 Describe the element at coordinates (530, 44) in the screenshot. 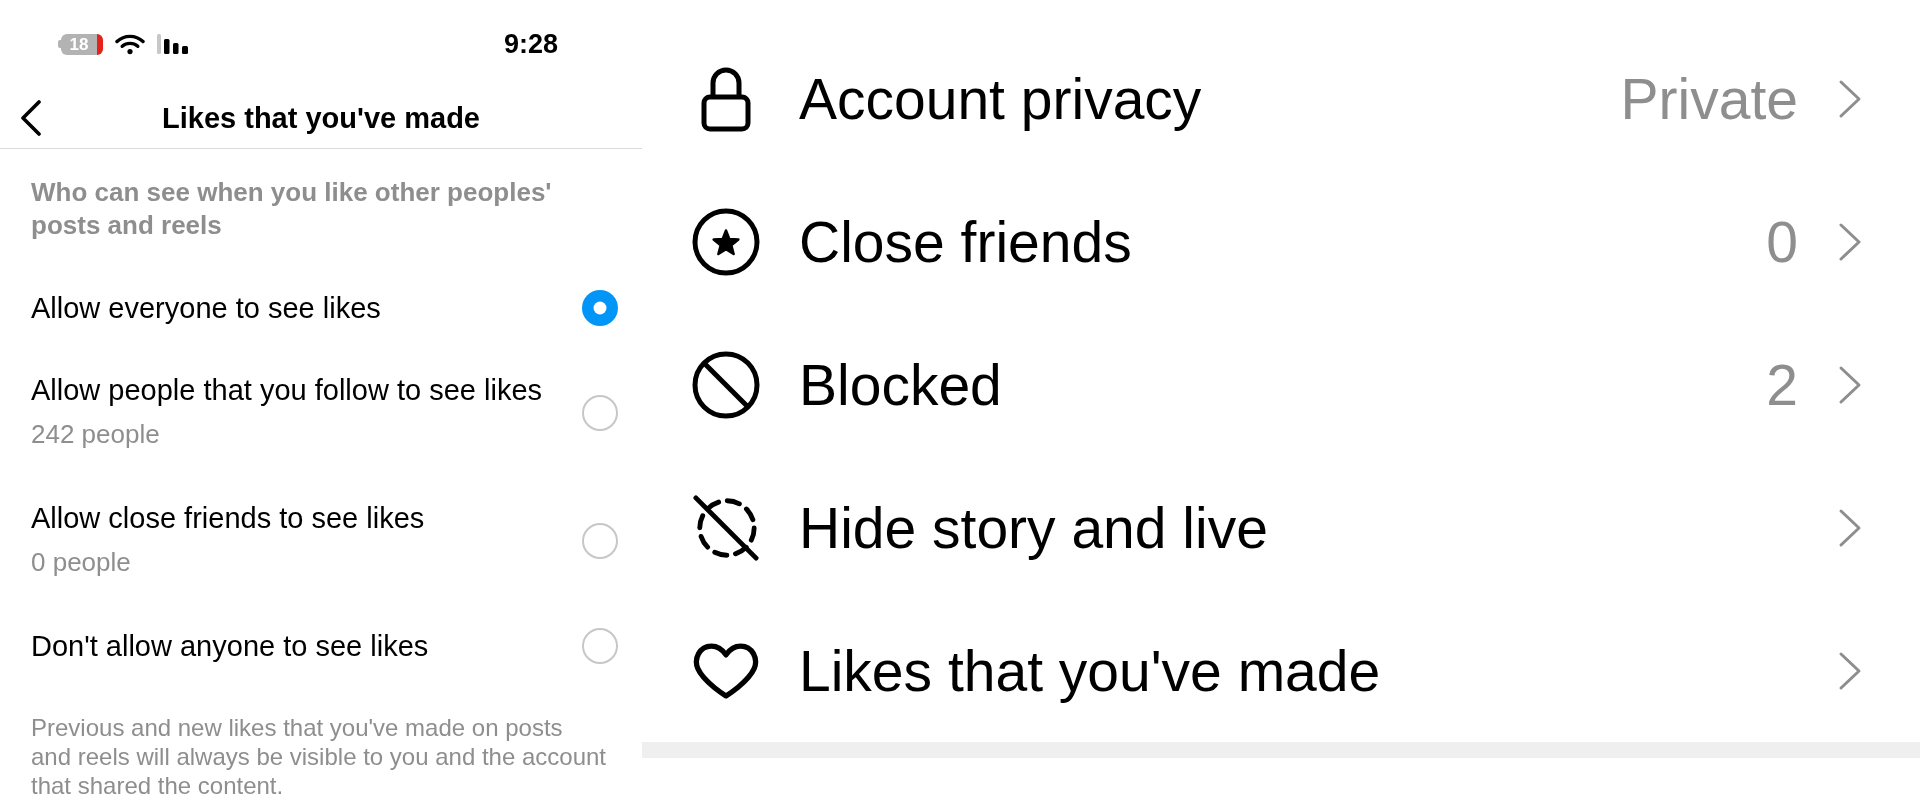

I see `status-time: 9:28` at that location.